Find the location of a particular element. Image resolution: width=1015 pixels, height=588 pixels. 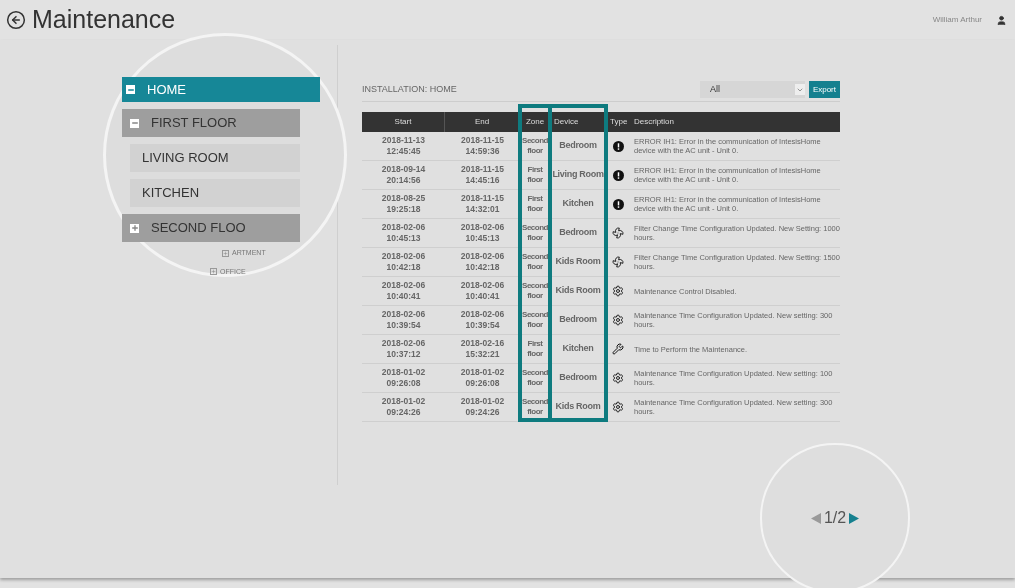

column-header: Type is located at coordinates (619, 122).